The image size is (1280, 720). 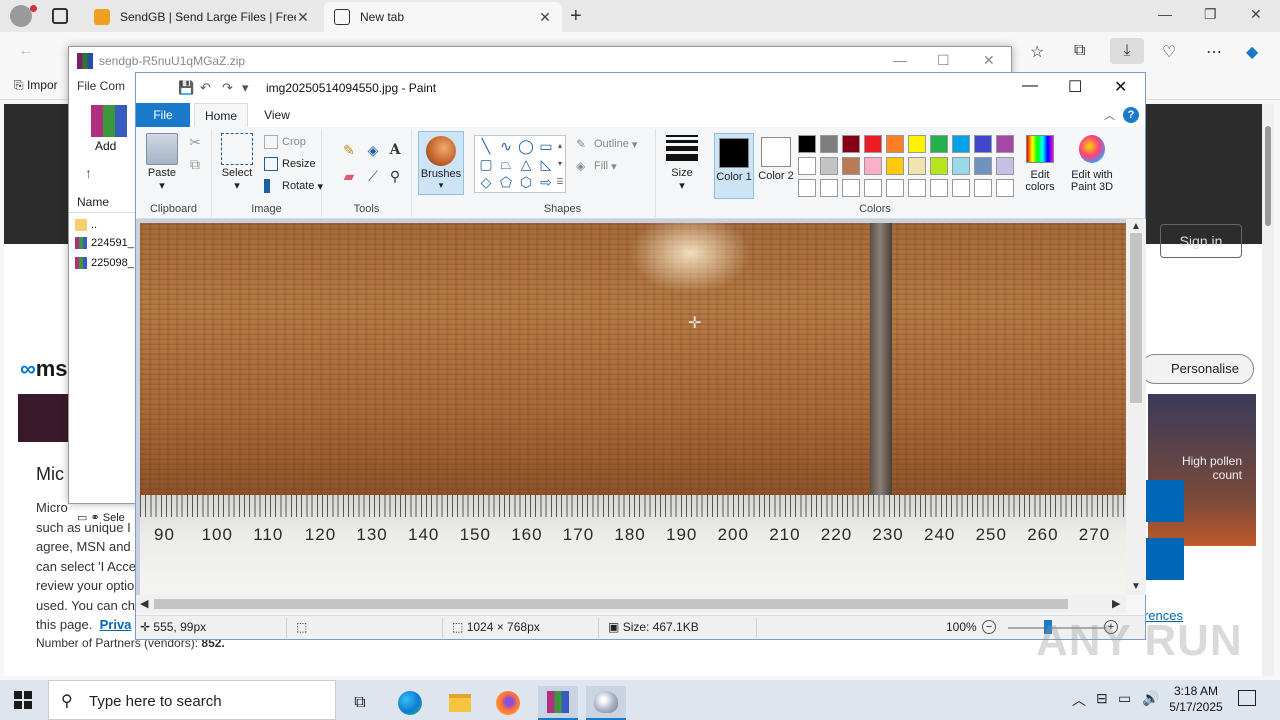 What do you see at coordinates (186, 88) in the screenshot?
I see `save-icon: 💾` at bounding box center [186, 88].